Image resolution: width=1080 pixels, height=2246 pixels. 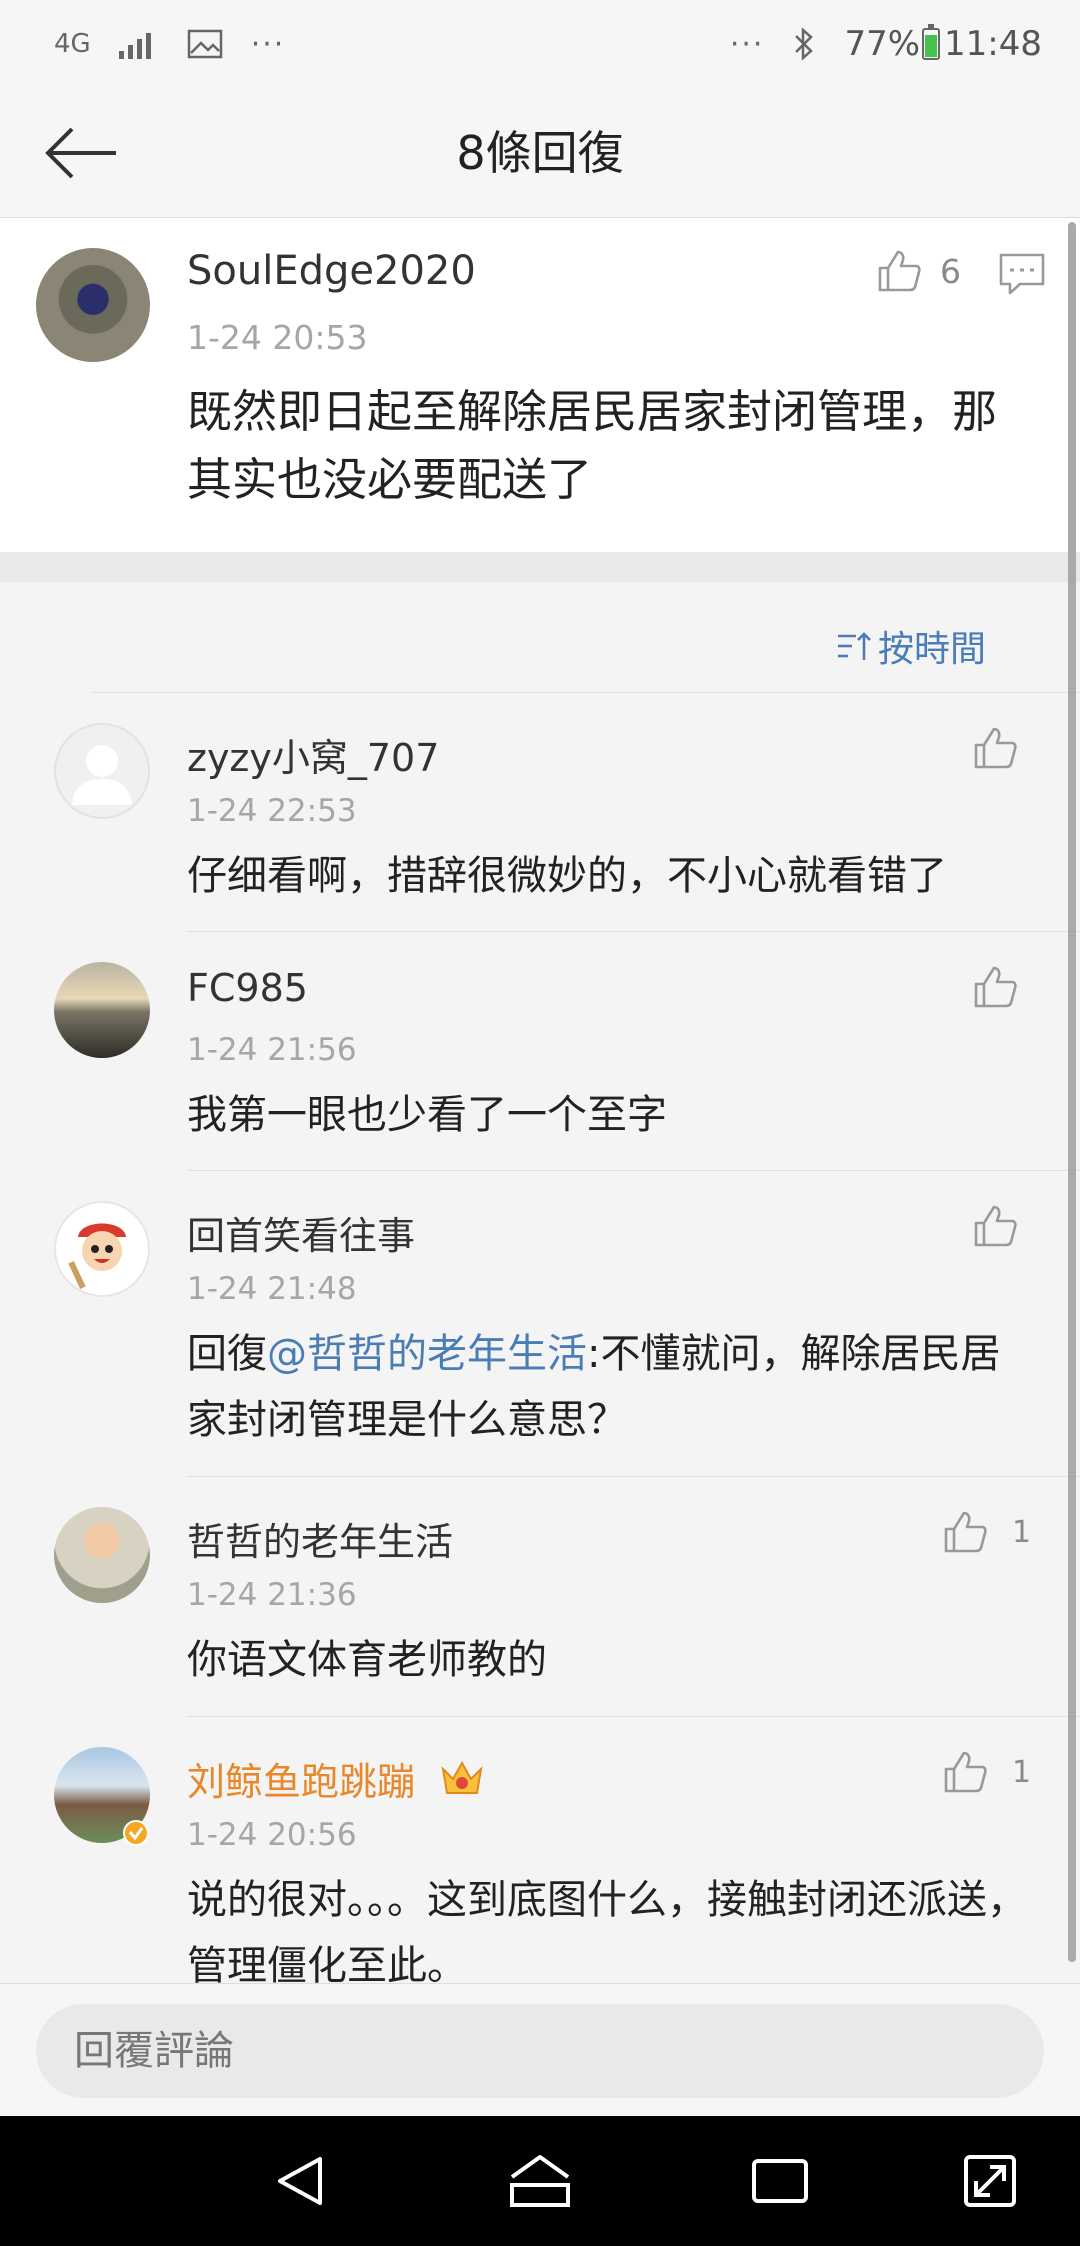 I want to click on battery-percent: 77%, so click(x=882, y=44).